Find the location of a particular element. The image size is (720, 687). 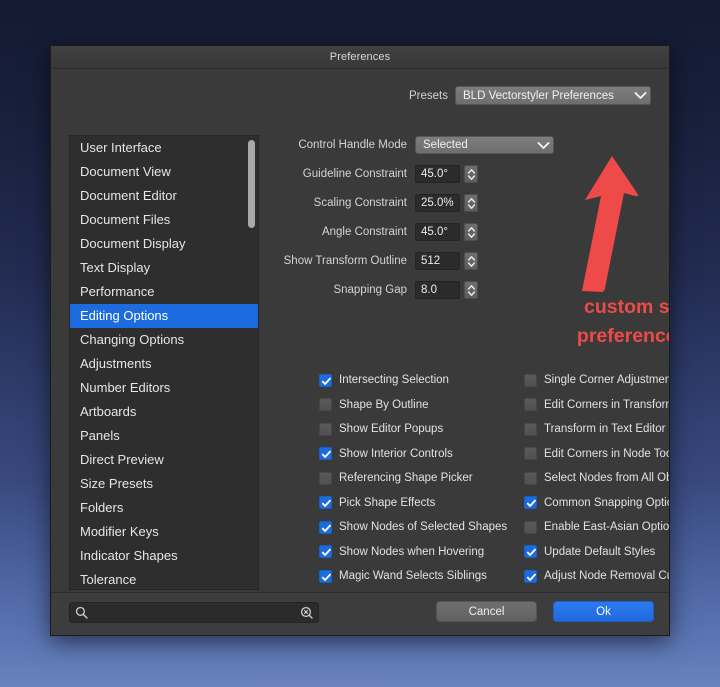

checkbox-row: Edit Corners in Node Tool is located at coordinates (596, 454).